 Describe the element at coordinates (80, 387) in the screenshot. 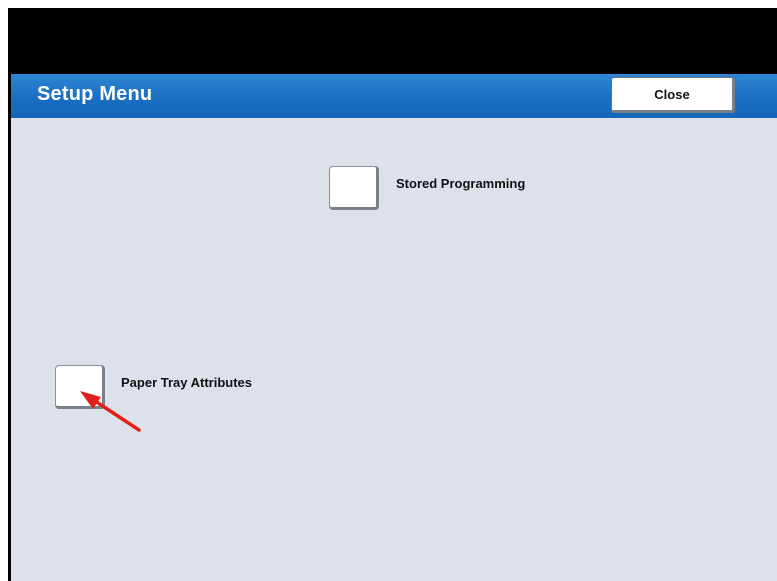

I see `paper-tray-attributes-button` at that location.